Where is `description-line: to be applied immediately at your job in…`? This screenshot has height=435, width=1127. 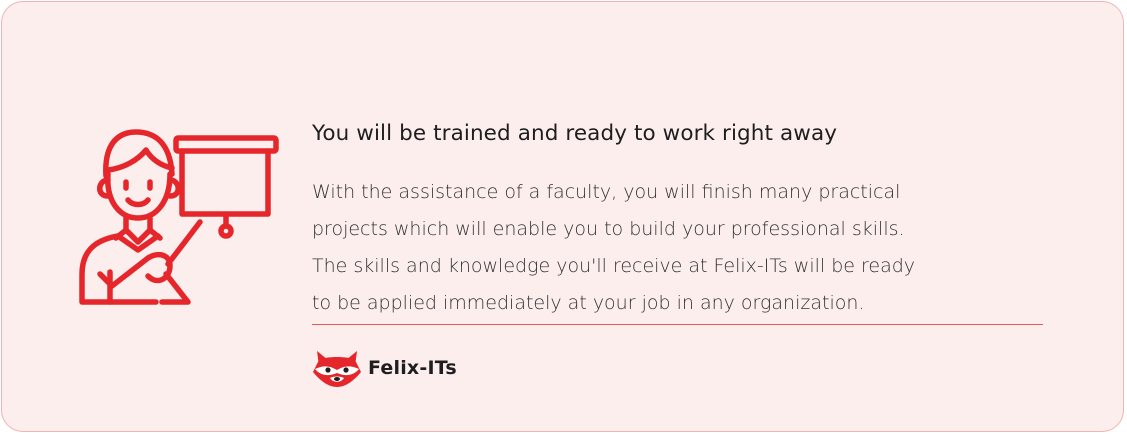
description-line: to be applied immediately at your job in… is located at coordinates (588, 303).